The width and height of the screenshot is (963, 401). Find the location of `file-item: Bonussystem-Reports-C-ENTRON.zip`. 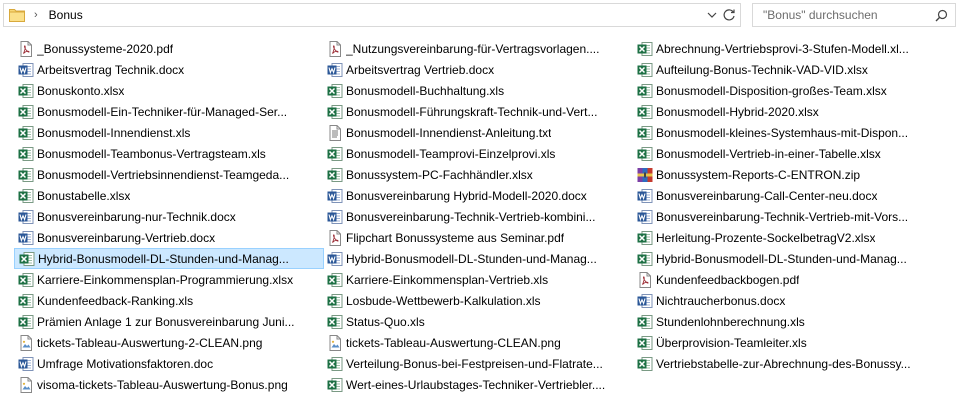

file-item: Bonussystem-Reports-C-ENTRON.zip is located at coordinates (788, 174).